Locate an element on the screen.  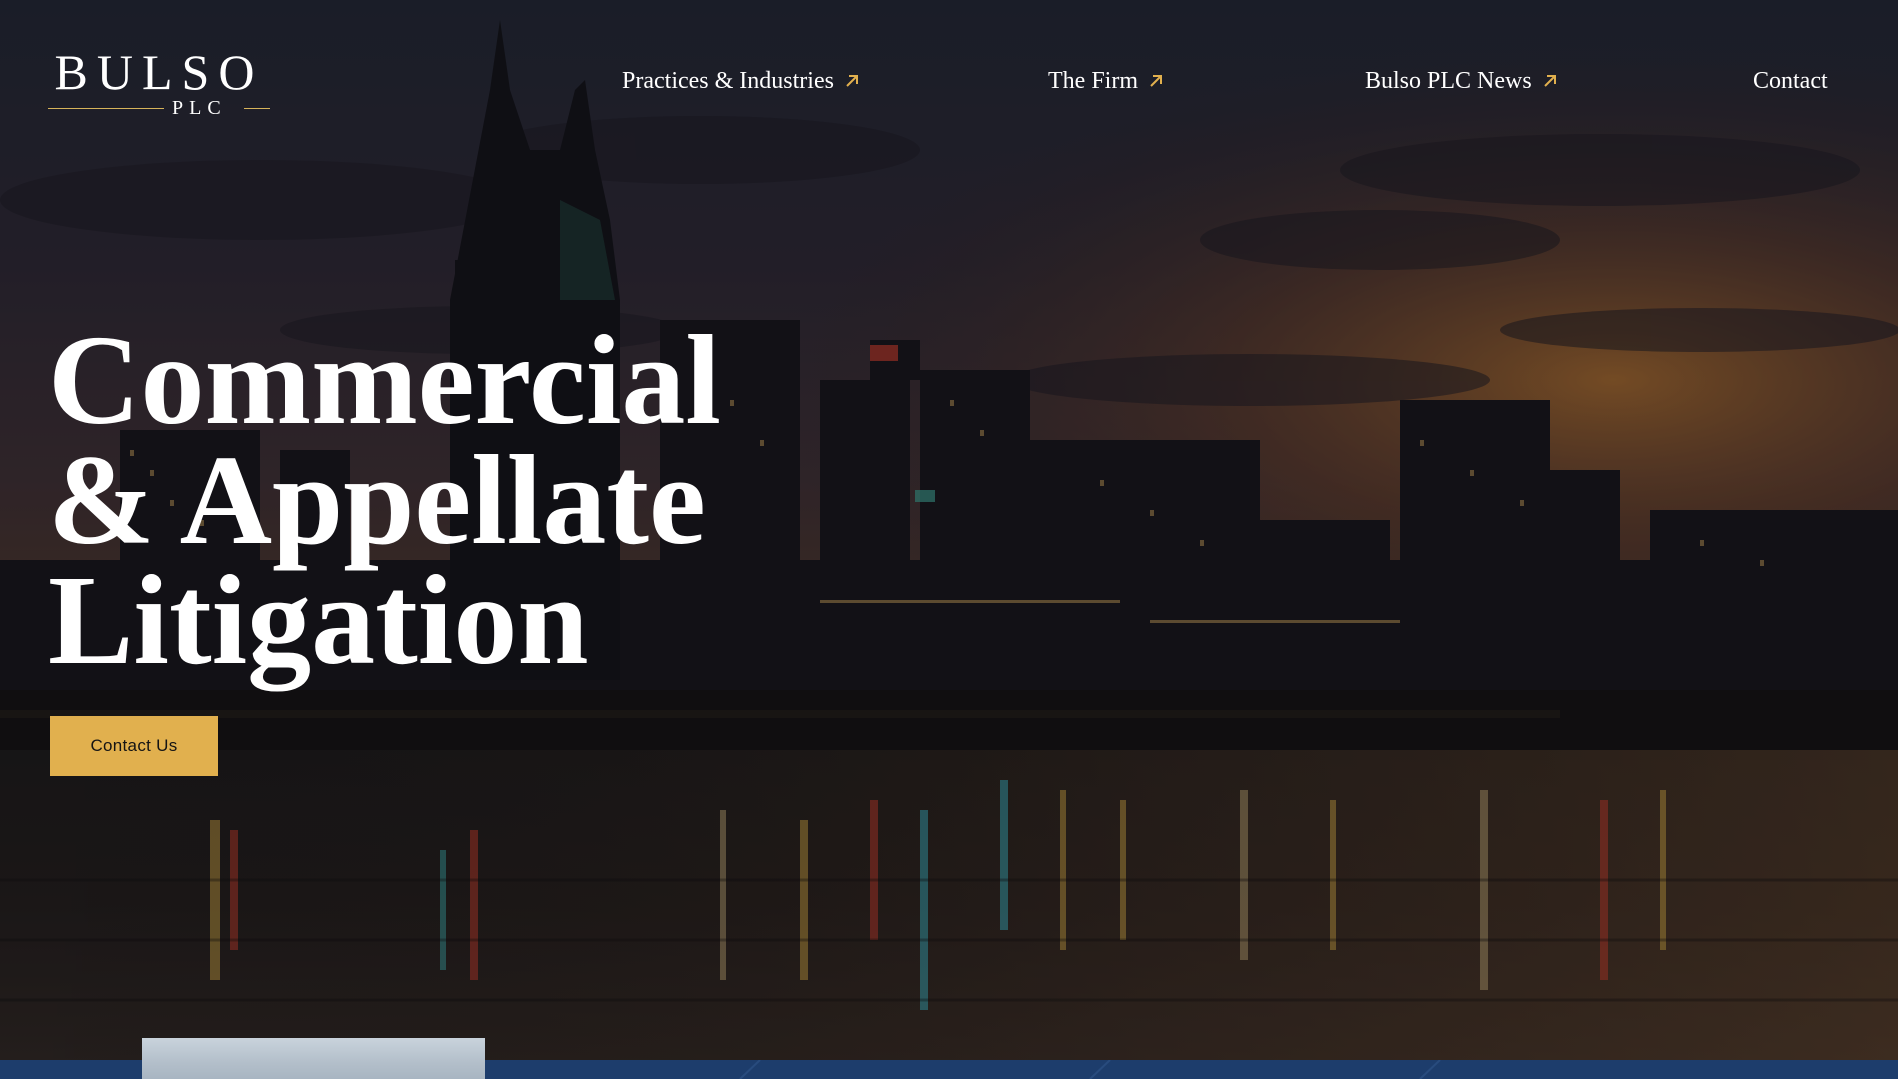
nav-practices-industries: Practices & Industries is located at coordinates (741, 81).